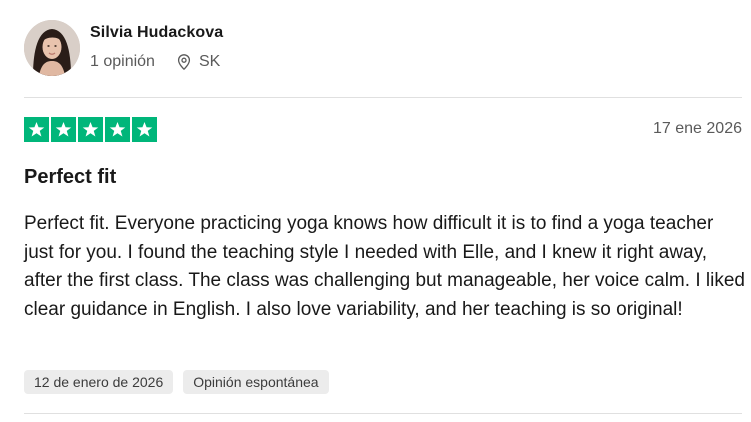 The width and height of the screenshot is (751, 422). What do you see at coordinates (99, 382) in the screenshot?
I see `experience-date-tag: 12 de enero de 2026` at bounding box center [99, 382].